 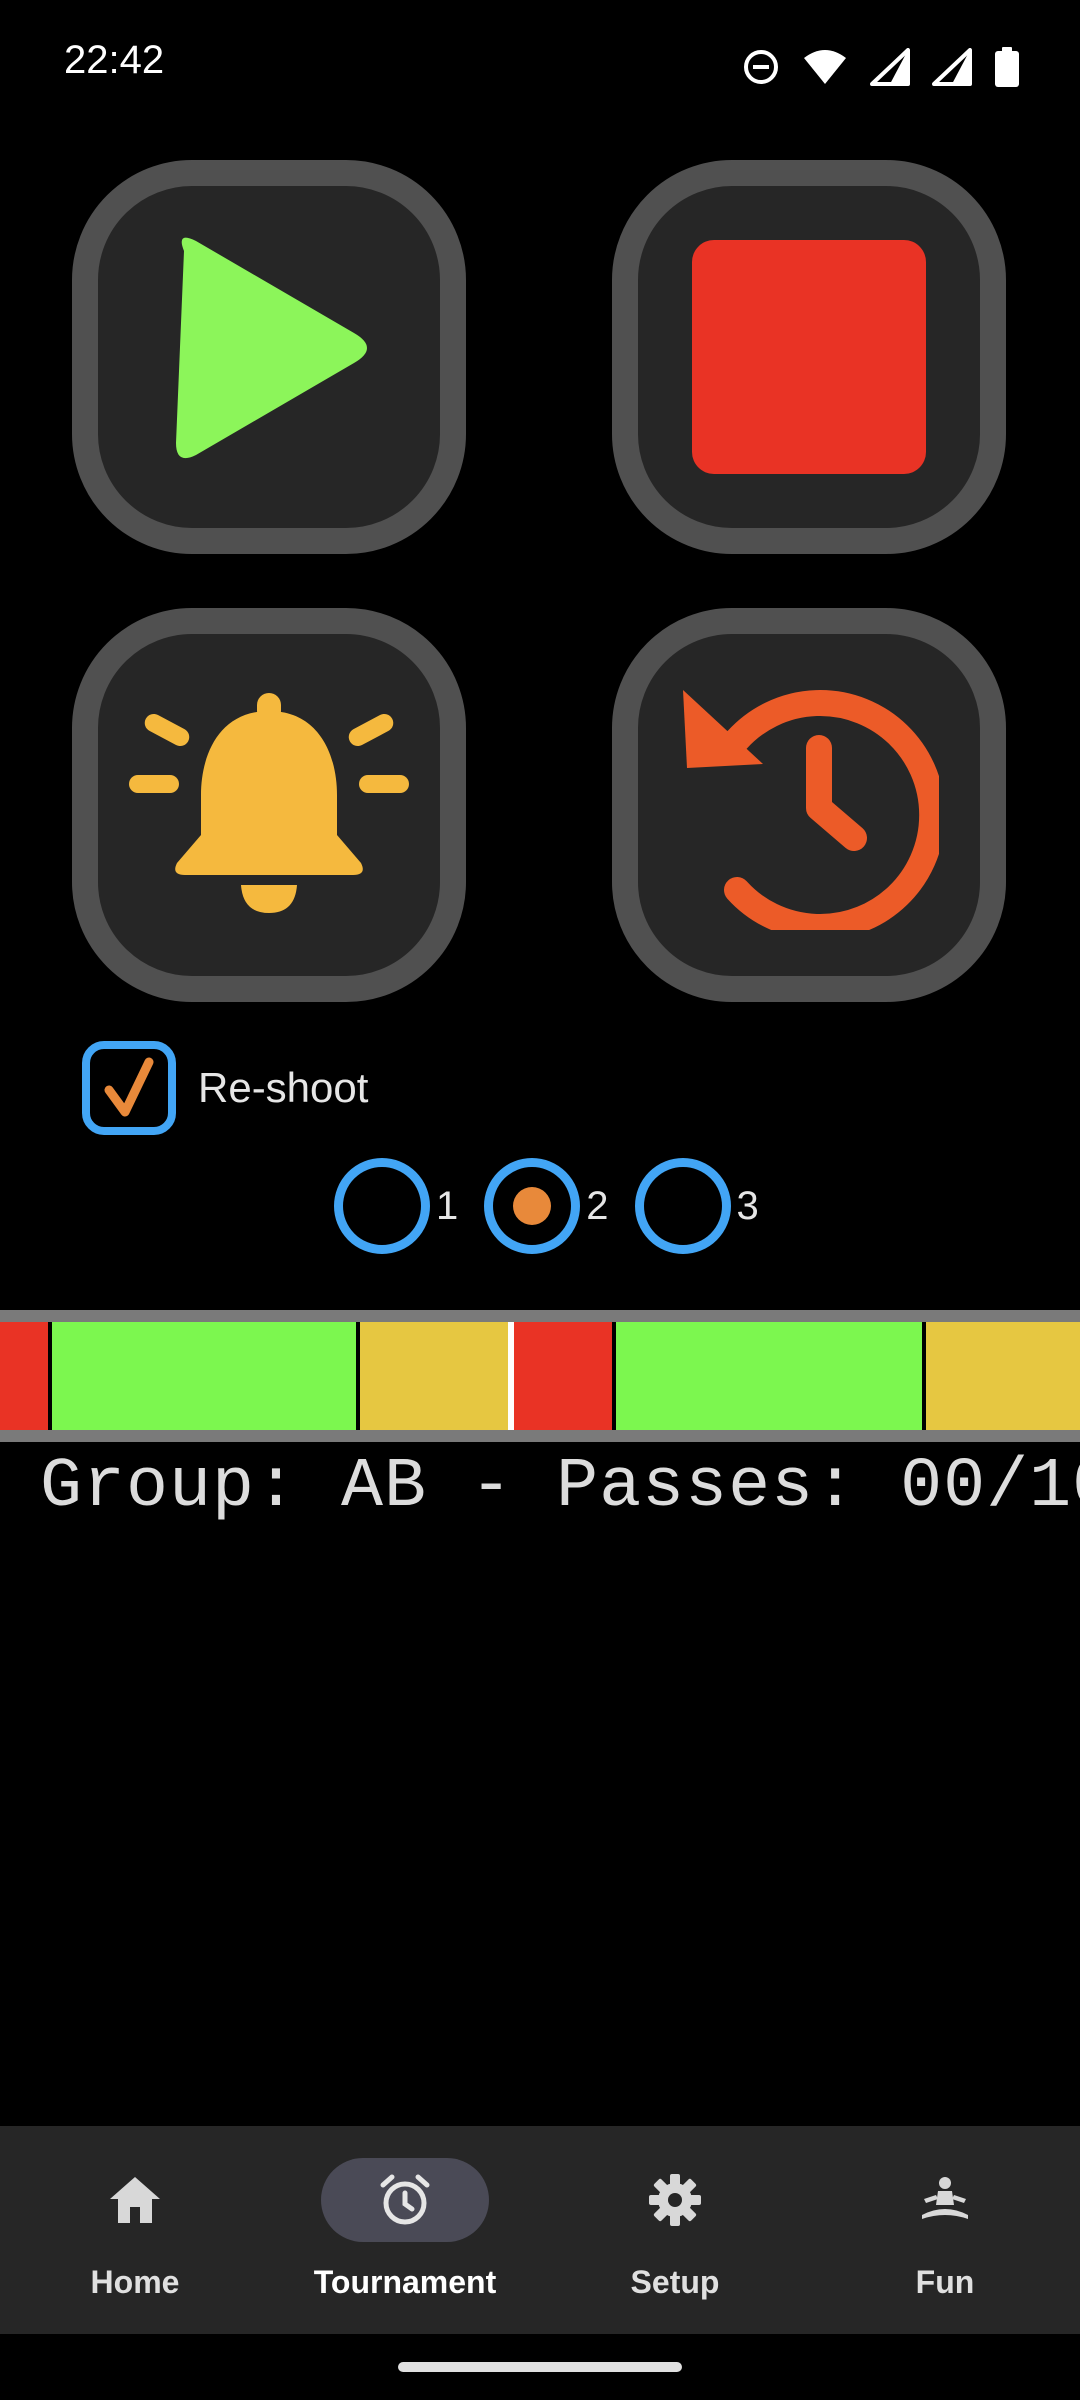 I want to click on reshoot-checkbox: Re-shoot, so click(x=225, y=1088).